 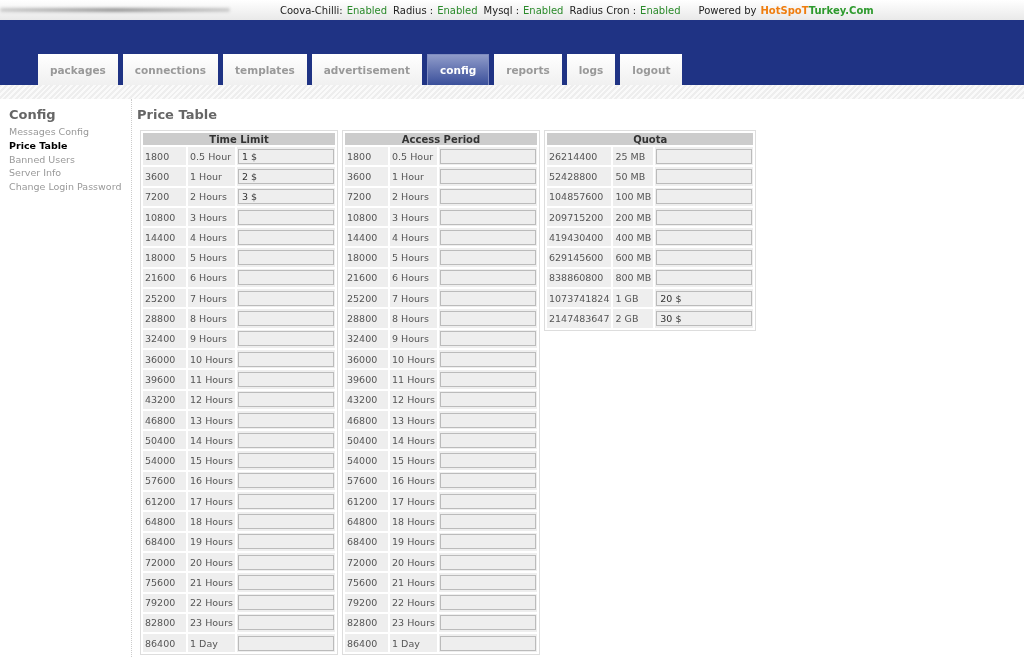 I want to click on table-cell: 1800, so click(x=165, y=156).